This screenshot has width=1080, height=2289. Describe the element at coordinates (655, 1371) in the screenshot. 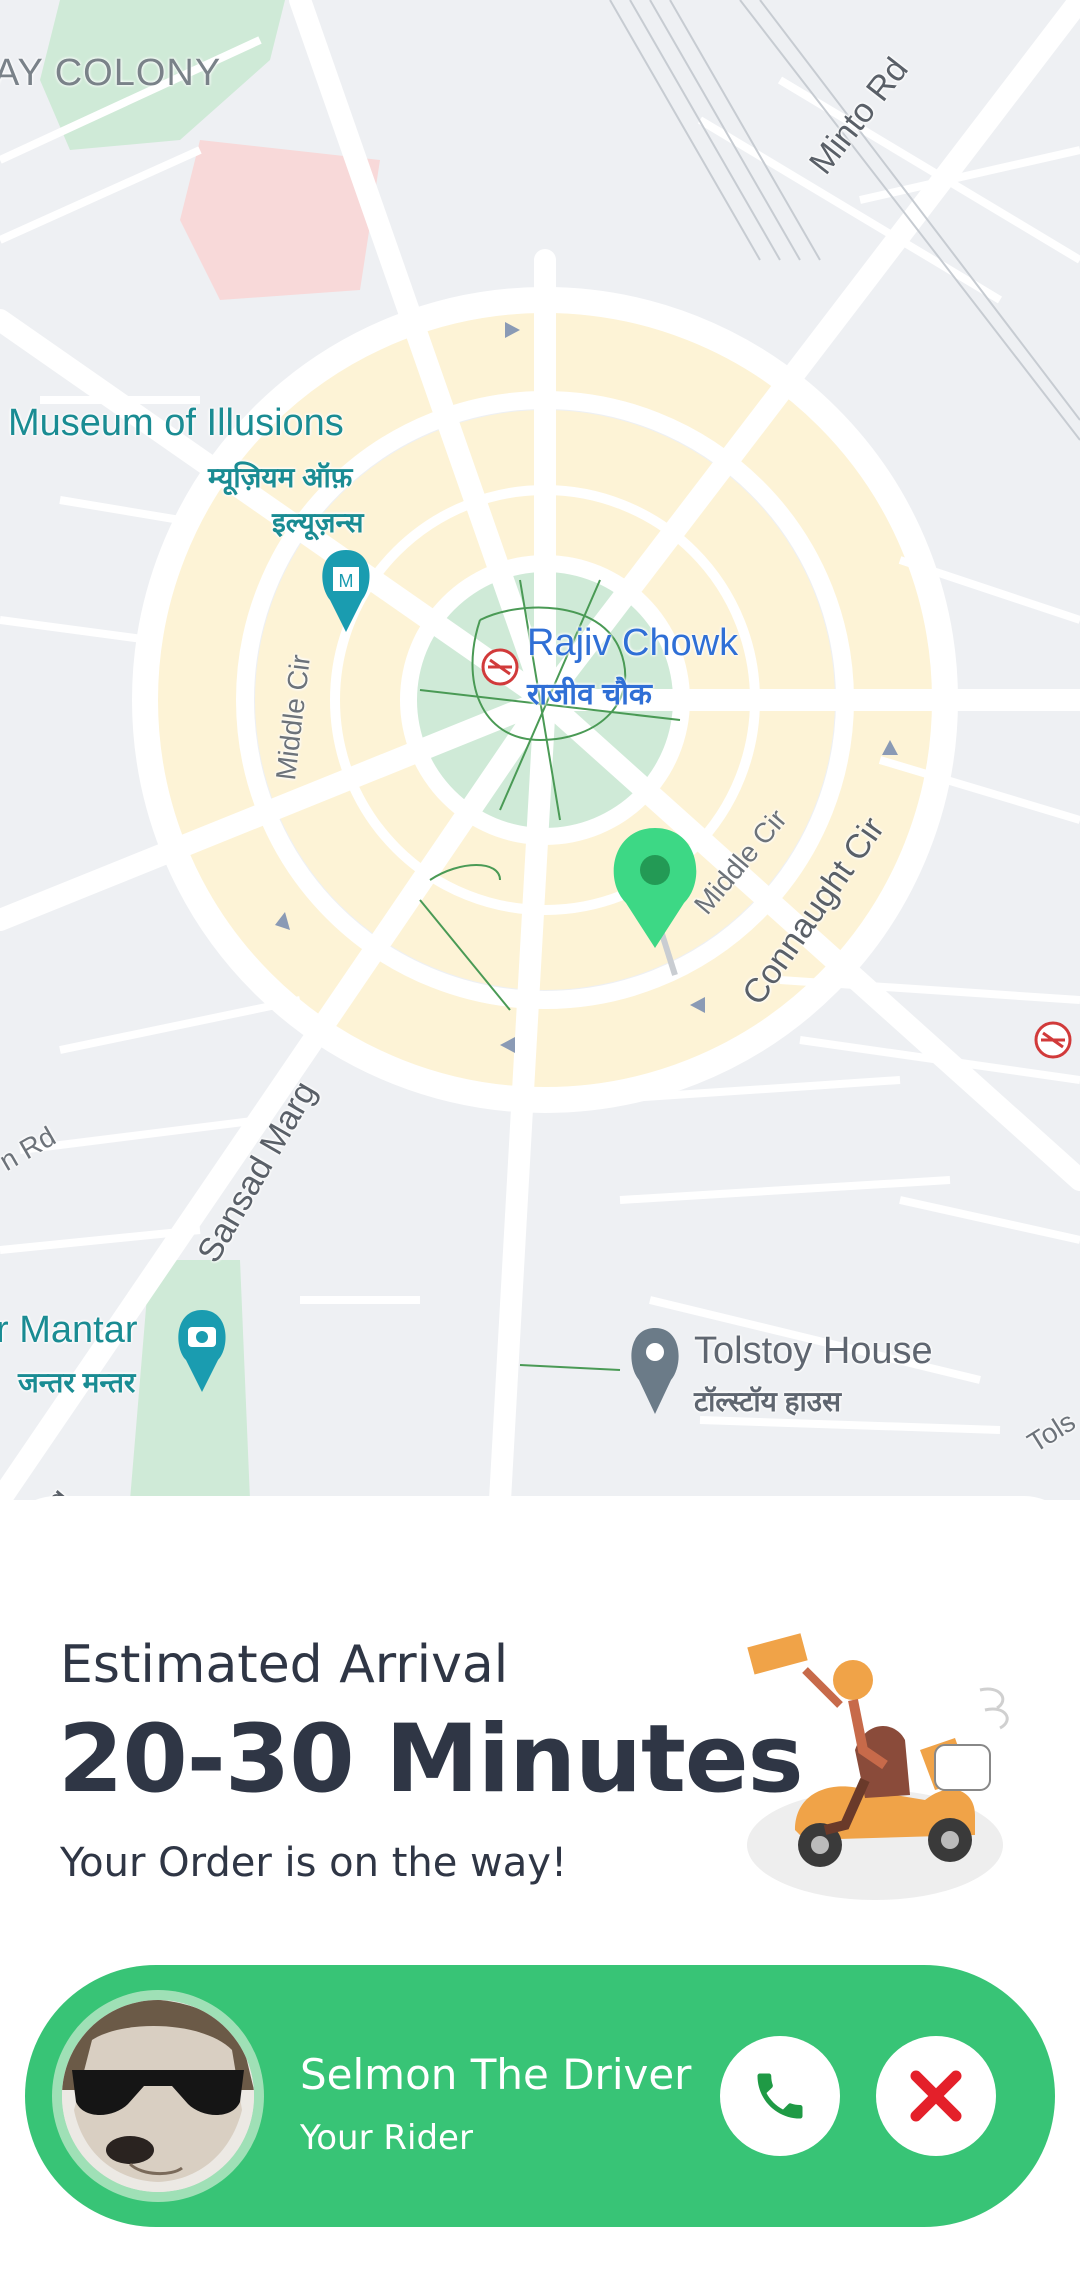

I see `place-pin-icon` at that location.